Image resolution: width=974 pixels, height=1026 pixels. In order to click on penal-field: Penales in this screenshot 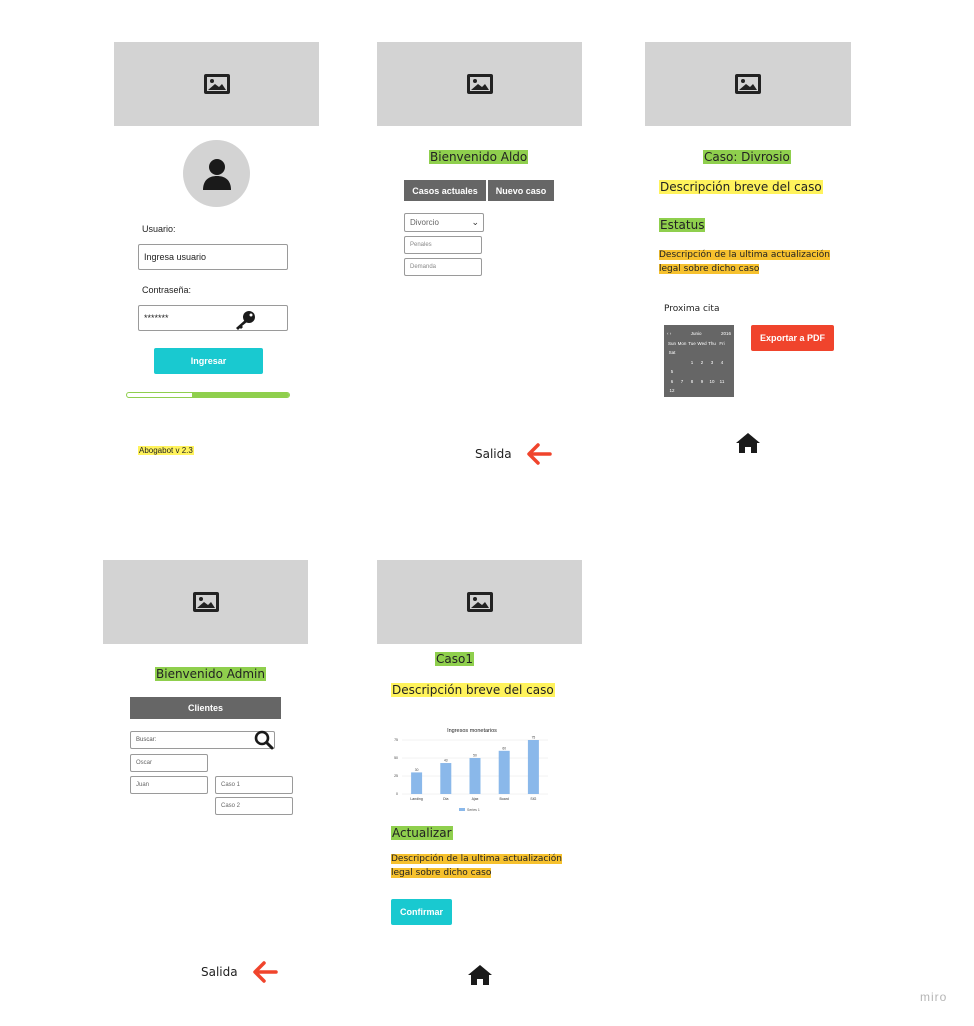, I will do `click(443, 245)`.